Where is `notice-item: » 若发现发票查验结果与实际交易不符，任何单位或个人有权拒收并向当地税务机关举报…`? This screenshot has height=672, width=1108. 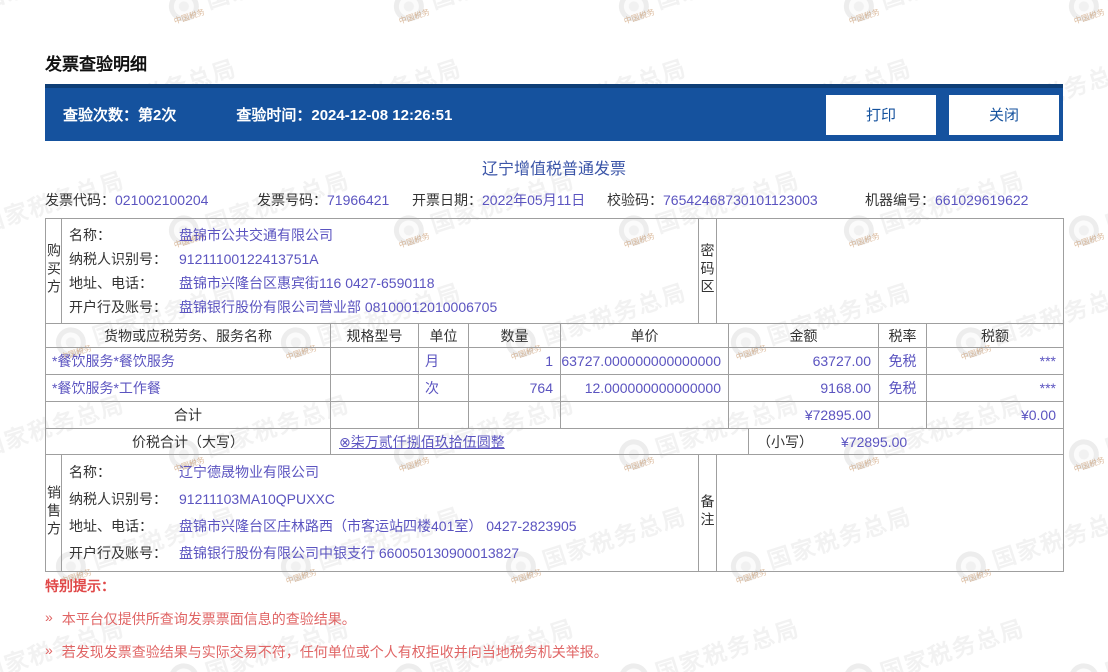 notice-item: » 若发现发票查验结果与实际交易不符，任何单位或个人有权拒收并向当地税务机关举报… is located at coordinates (554, 652).